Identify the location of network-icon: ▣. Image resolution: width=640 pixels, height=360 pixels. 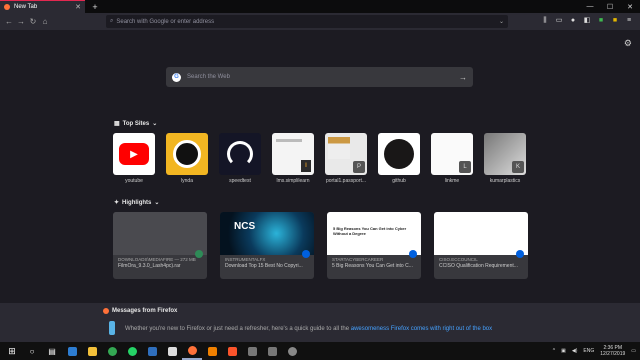
(563, 351).